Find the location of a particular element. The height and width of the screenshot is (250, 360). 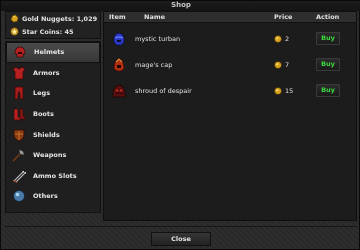

star-coin-icon is located at coordinates (14, 31).